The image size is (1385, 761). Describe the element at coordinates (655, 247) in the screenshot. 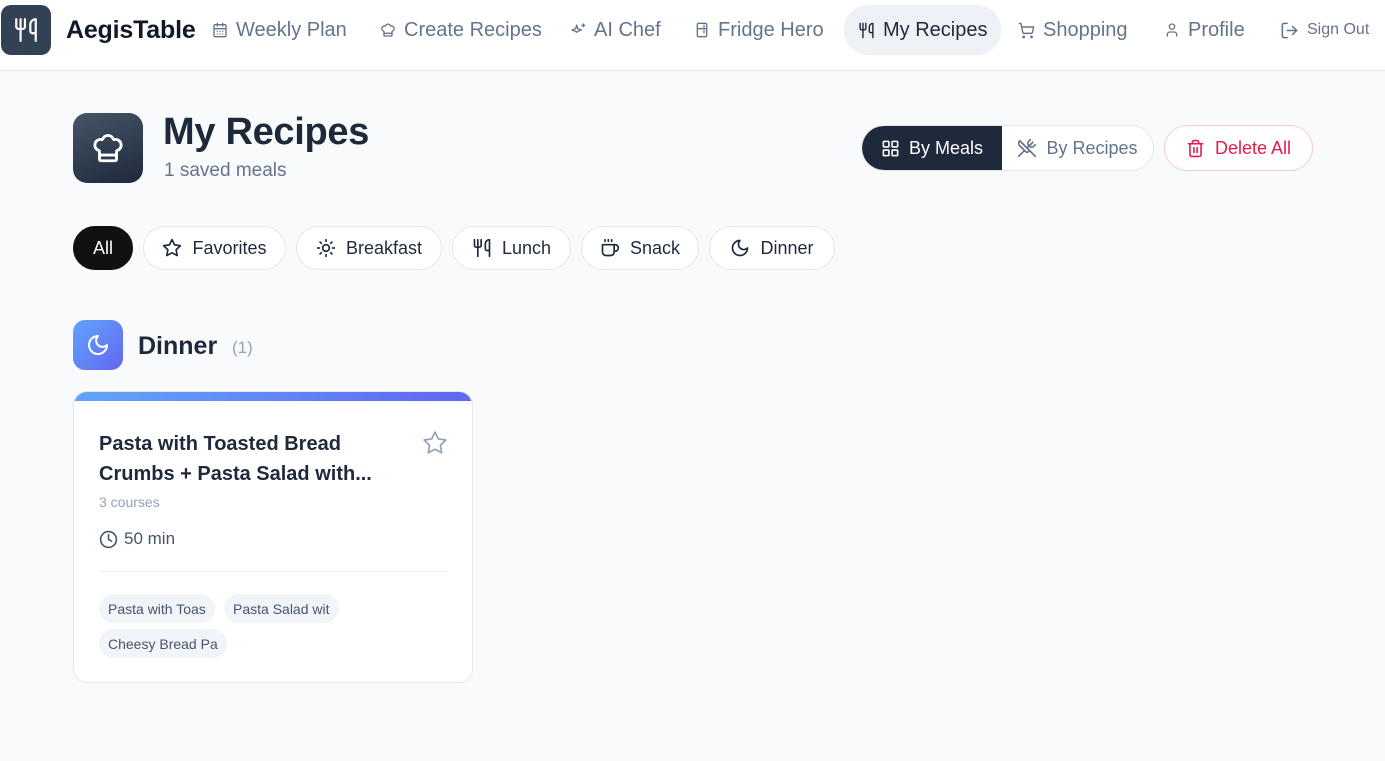

I see `filter-snack-label: Snack` at that location.